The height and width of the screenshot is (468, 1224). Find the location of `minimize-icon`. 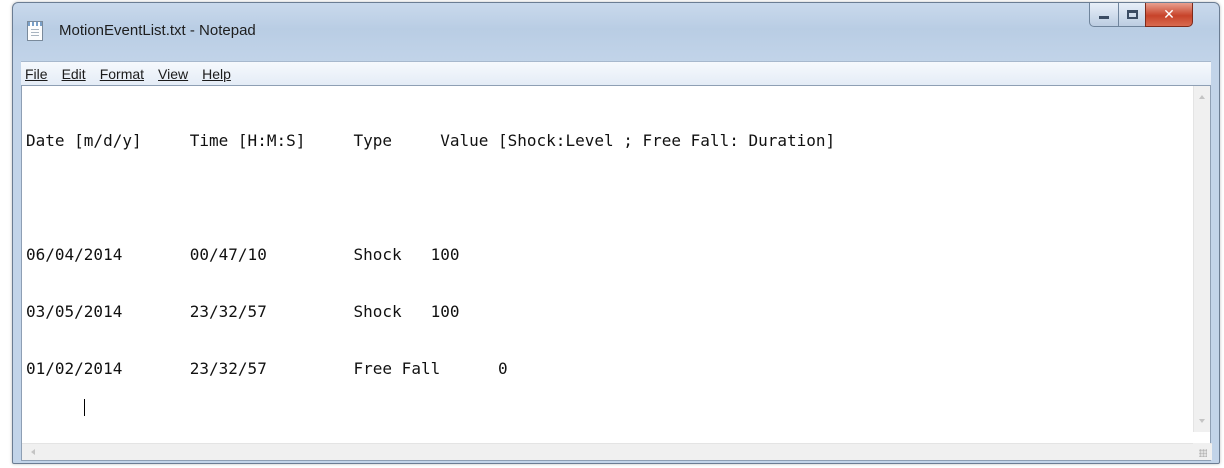

minimize-icon is located at coordinates (1104, 17).